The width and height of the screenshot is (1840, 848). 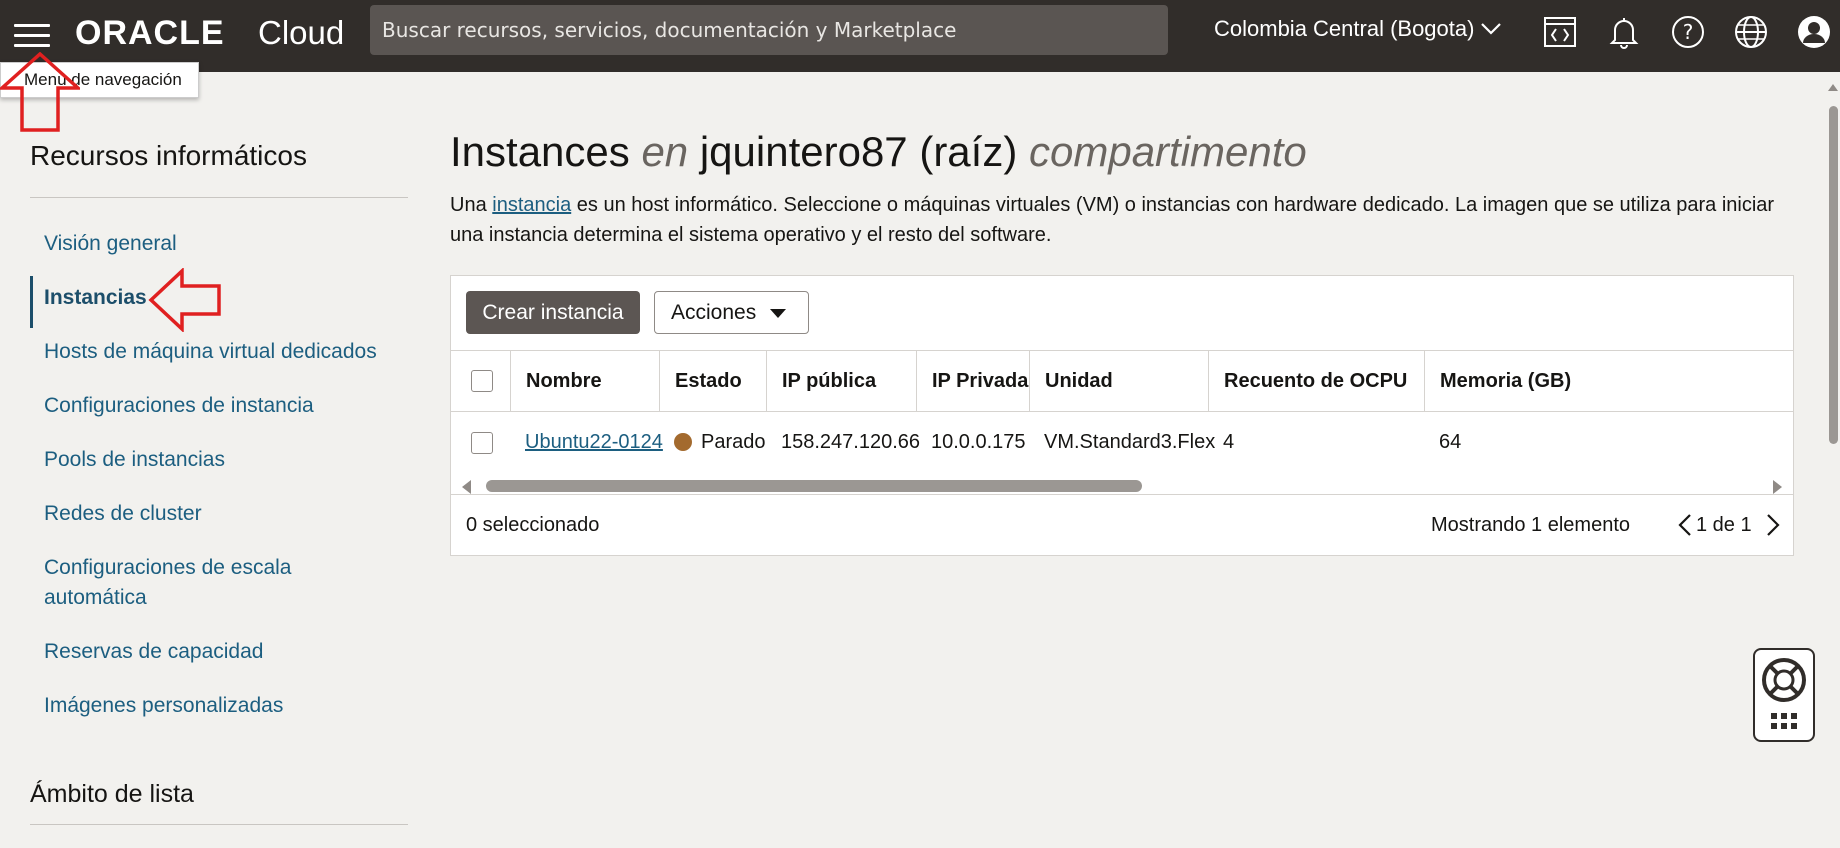 What do you see at coordinates (110, 244) in the screenshot?
I see `sidebar-item-overview: Visión general` at bounding box center [110, 244].